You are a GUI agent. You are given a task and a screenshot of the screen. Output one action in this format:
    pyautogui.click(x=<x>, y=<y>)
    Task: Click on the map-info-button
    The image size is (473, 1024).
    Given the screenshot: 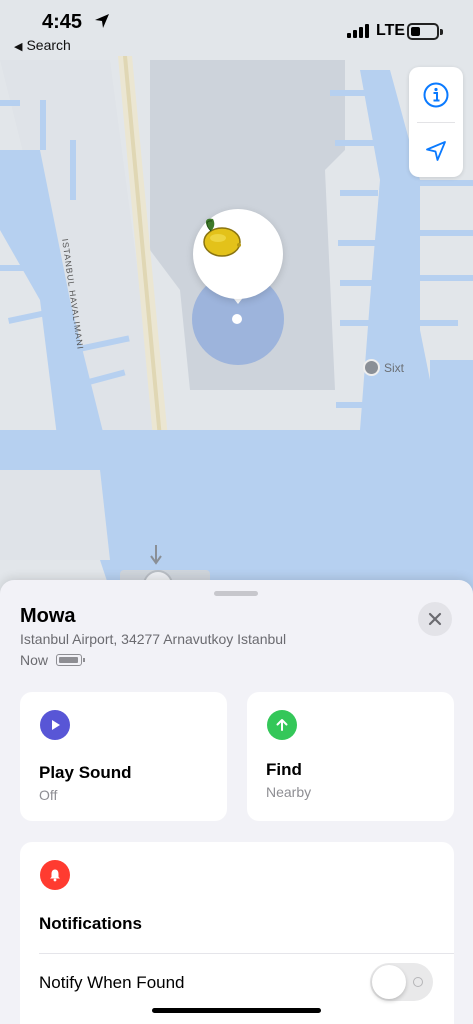 What is the action you would take?
    pyautogui.click(x=436, y=94)
    